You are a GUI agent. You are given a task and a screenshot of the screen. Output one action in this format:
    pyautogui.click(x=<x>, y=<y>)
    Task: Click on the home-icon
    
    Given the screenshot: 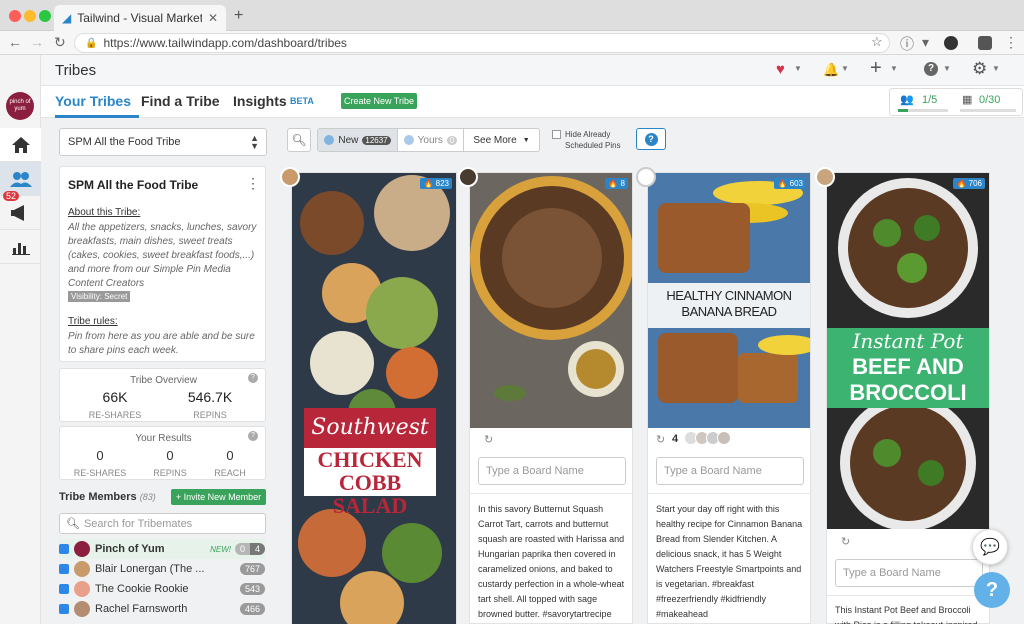 What is the action you would take?
    pyautogui.click(x=20, y=145)
    